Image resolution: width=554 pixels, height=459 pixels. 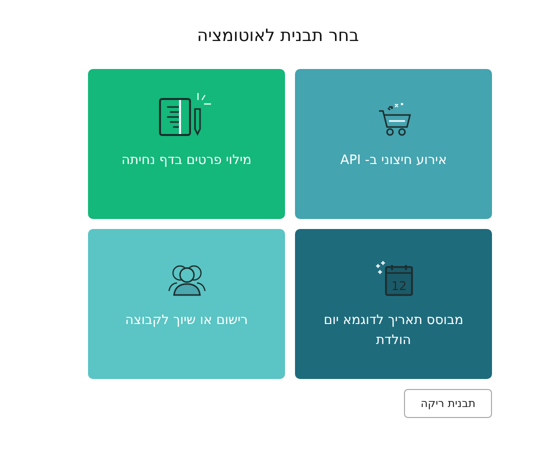 I want to click on template-label: רישום או שיוך לקבוצה, so click(x=186, y=321).